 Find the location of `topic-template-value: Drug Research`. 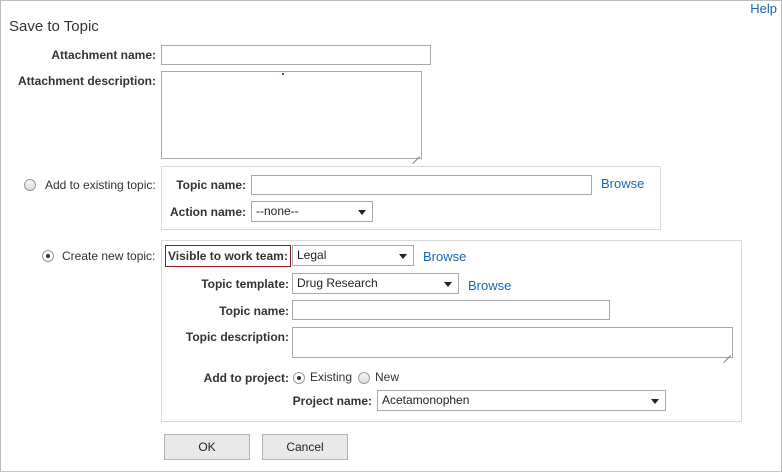

topic-template-value: Drug Research is located at coordinates (337, 283).